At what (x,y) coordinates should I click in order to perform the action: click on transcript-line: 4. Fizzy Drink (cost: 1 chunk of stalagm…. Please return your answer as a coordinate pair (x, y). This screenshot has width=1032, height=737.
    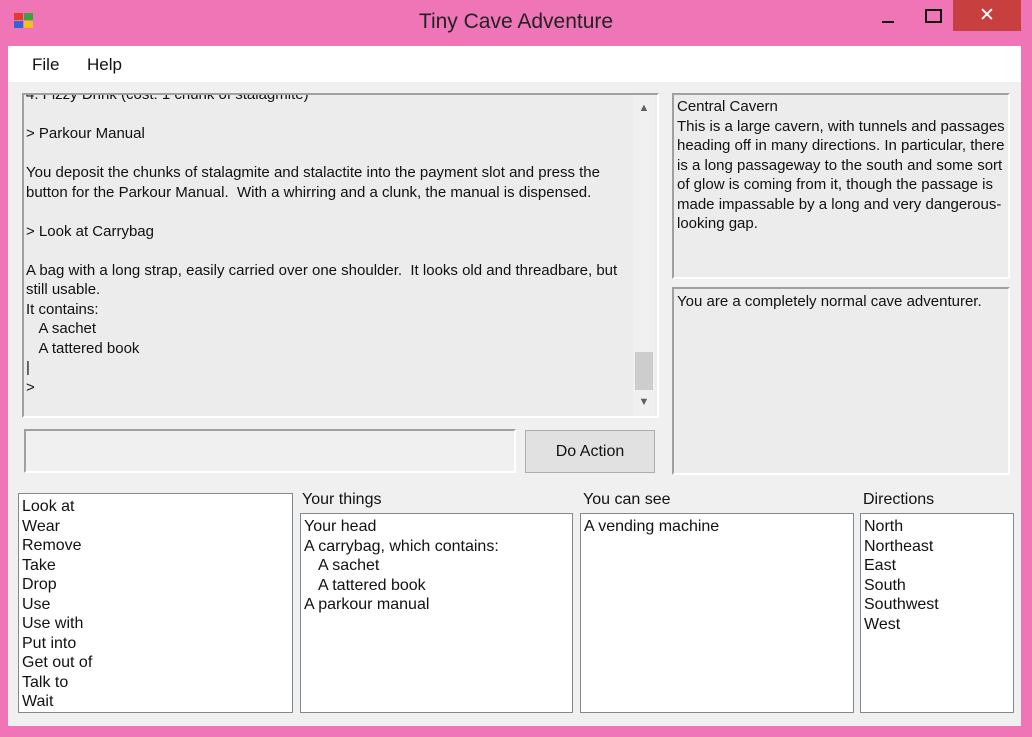
    Looking at the image, I should click on (167, 98).